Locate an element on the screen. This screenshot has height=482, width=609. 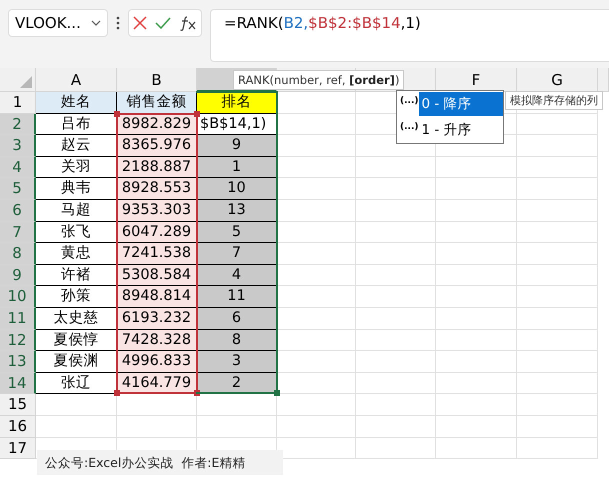
table-cell: 夏侯渊 is located at coordinates (76, 362).